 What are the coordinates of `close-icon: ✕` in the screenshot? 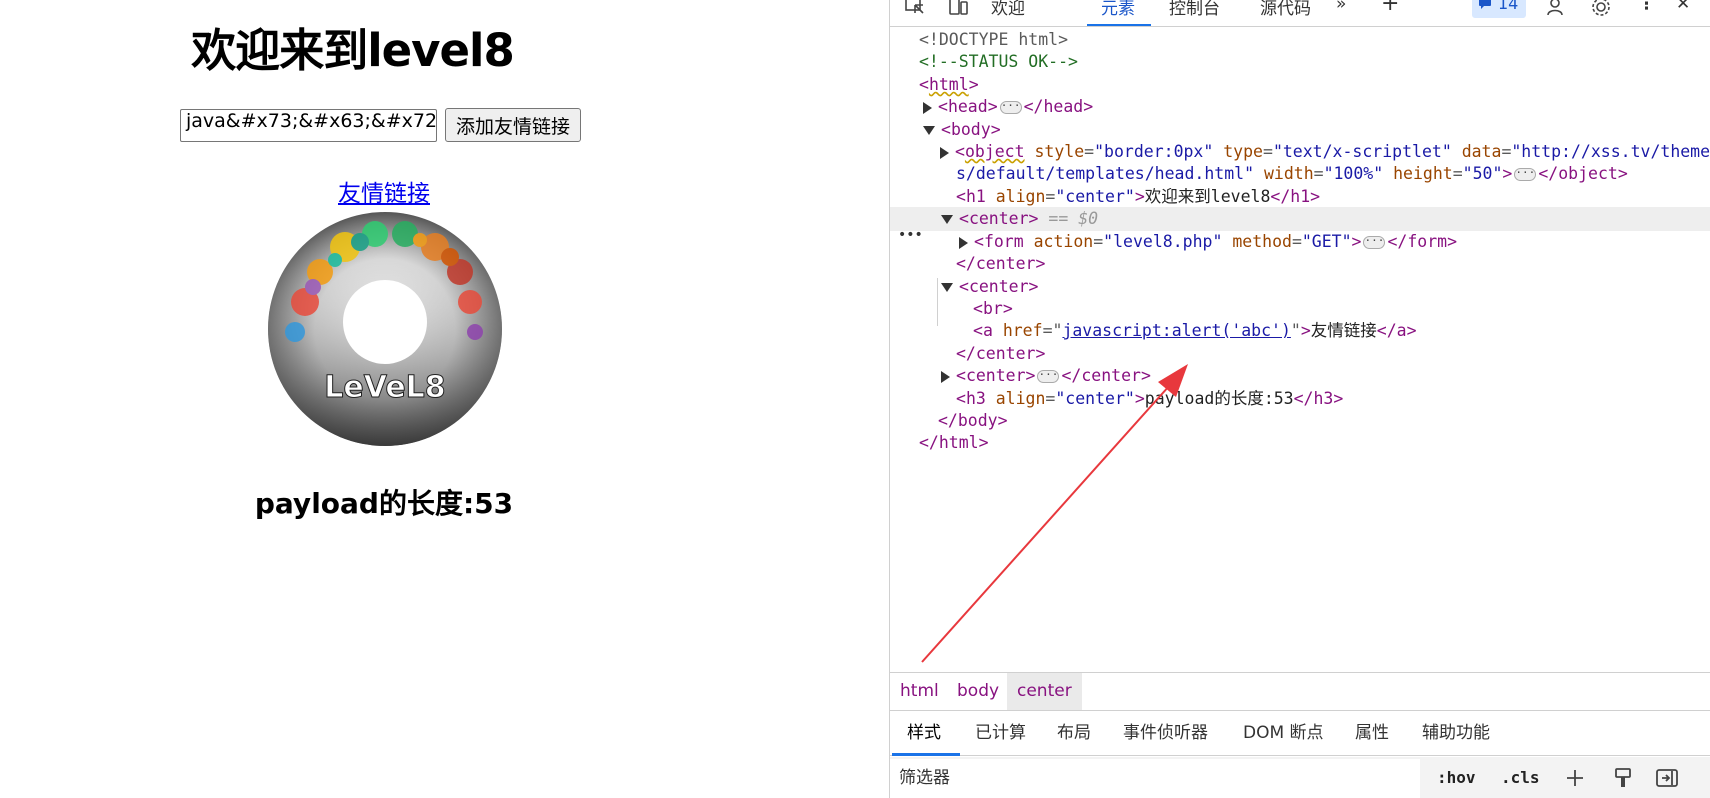 It's located at (1683, 7).